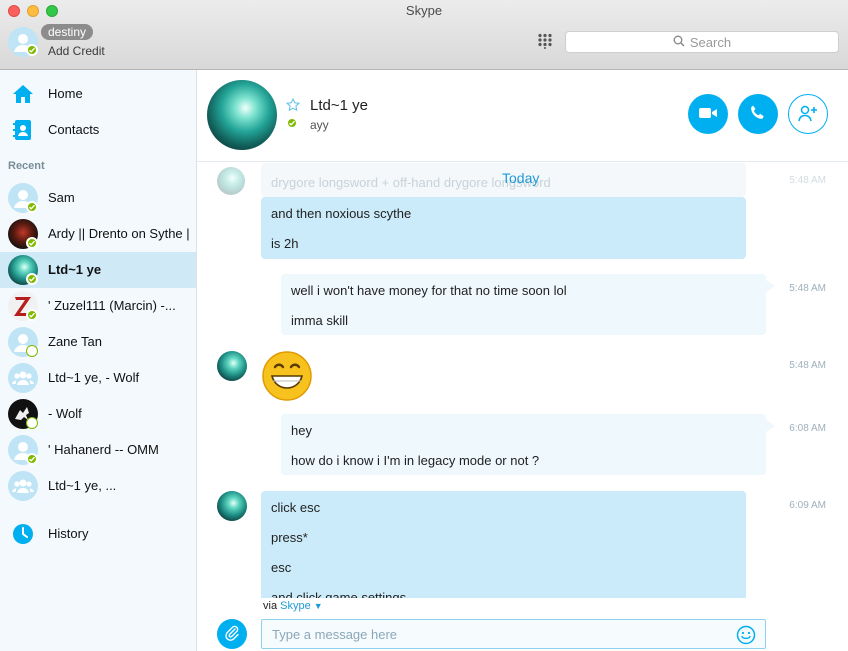  I want to click on contact-avatar, so click(242, 115).